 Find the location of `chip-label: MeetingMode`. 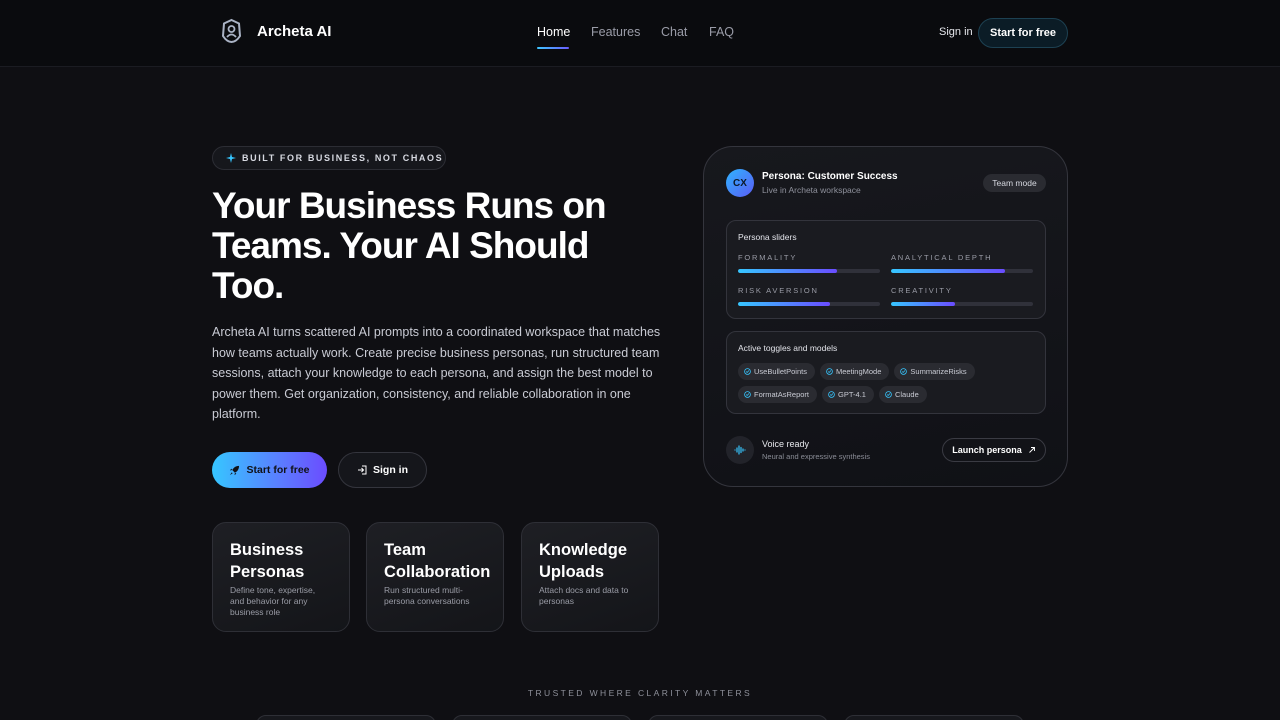

chip-label: MeetingMode is located at coordinates (858, 371).